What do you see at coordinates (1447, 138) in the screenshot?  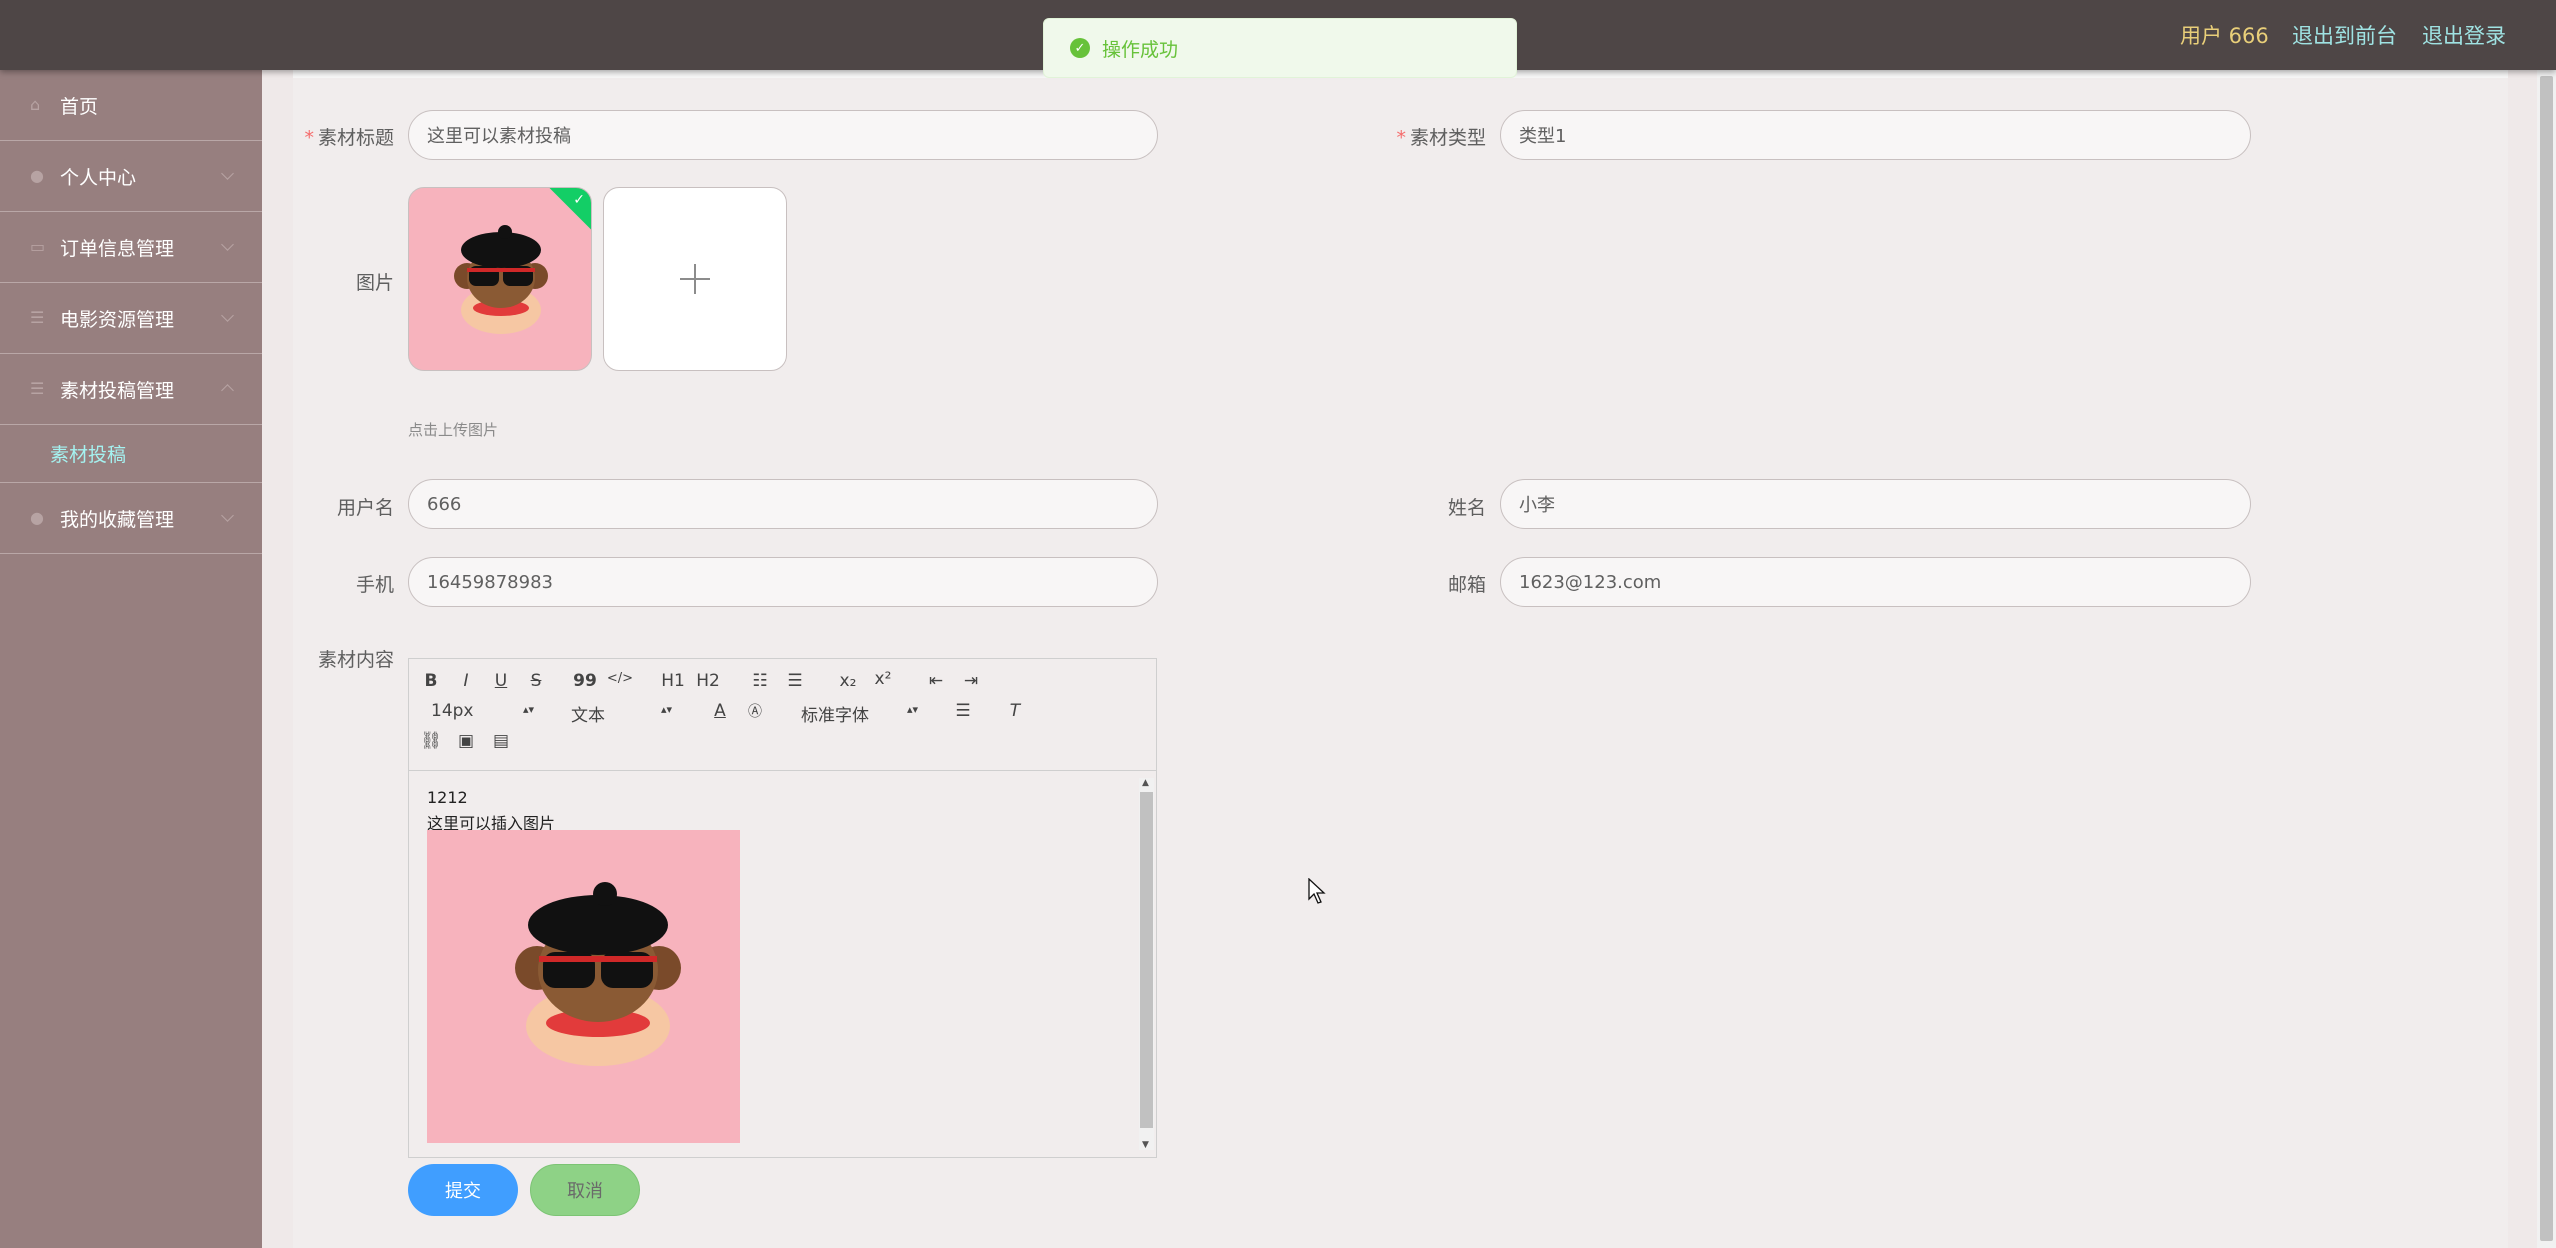 I see `type-label-text: 素材类型` at bounding box center [1447, 138].